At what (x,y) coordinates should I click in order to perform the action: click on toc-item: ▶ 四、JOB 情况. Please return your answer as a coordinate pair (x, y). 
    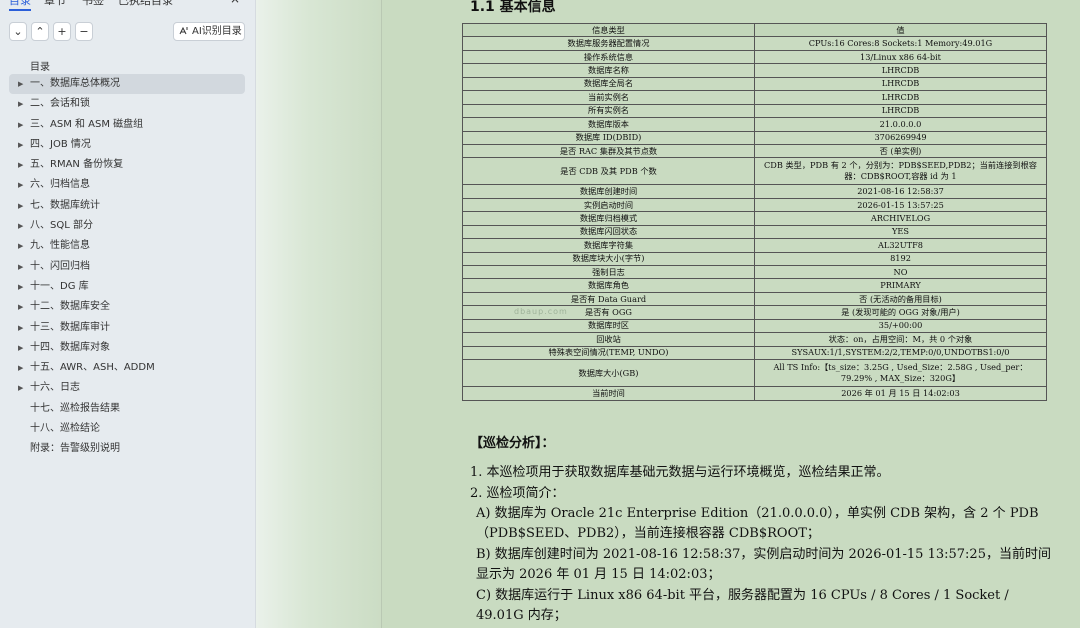
    Looking at the image, I should click on (127, 145).